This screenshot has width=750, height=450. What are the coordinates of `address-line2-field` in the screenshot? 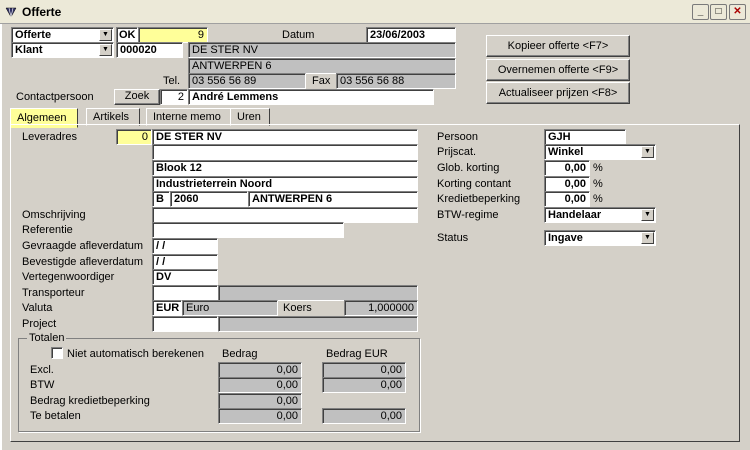 It's located at (285, 152).